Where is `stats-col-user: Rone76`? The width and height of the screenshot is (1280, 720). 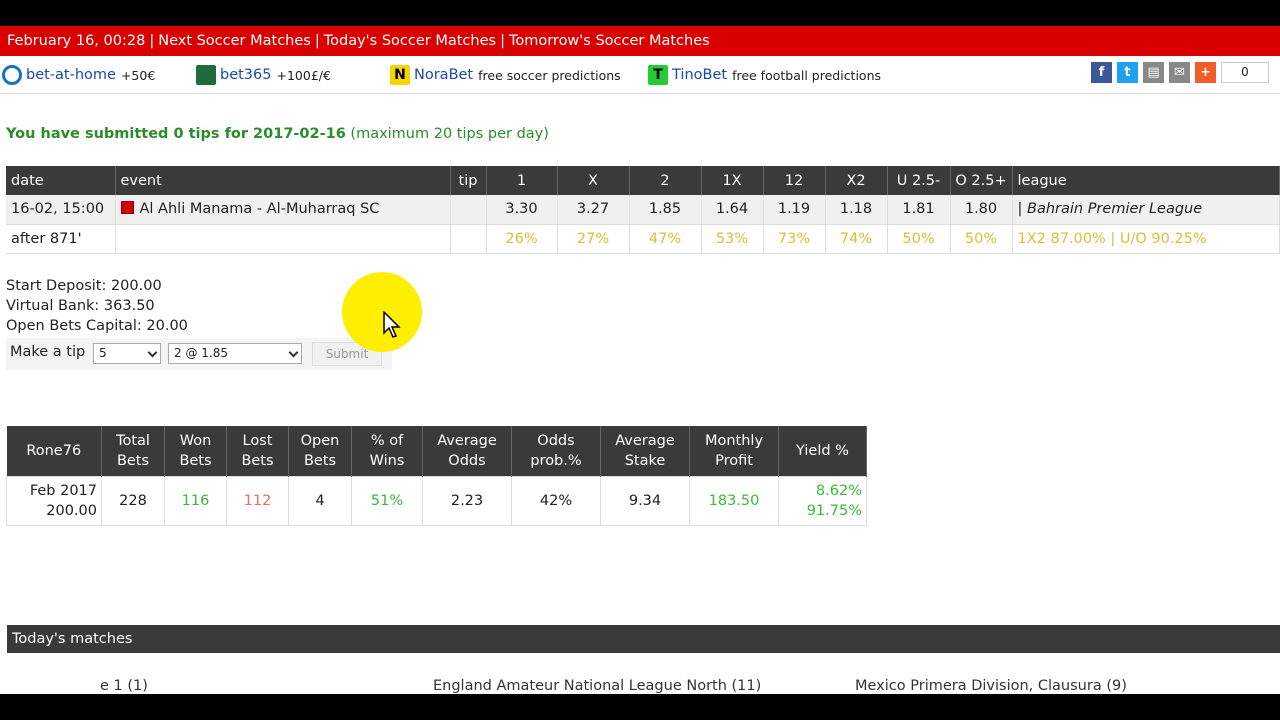
stats-col-user: Rone76 is located at coordinates (54, 451).